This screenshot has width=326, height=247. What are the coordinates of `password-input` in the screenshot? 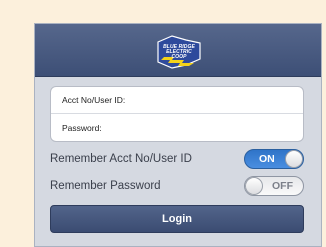 It's located at (226, 127).